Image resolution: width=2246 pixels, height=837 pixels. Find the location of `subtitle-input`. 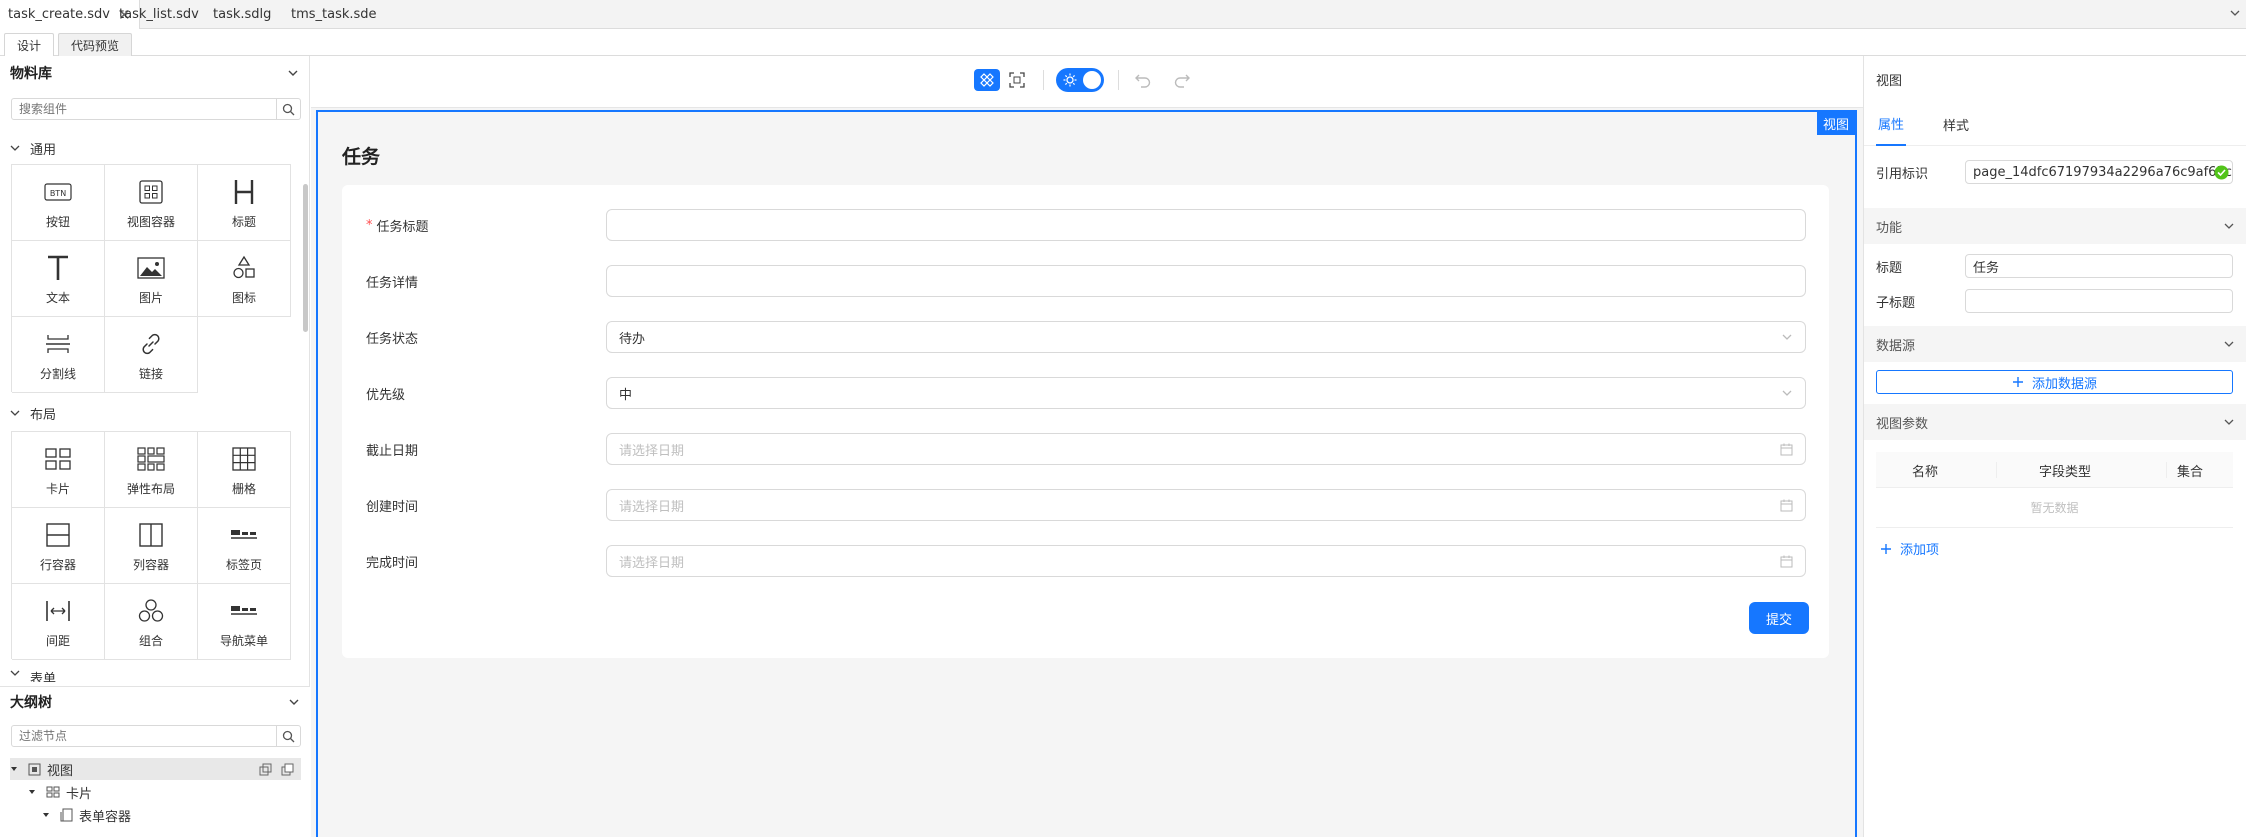

subtitle-input is located at coordinates (2099, 301).